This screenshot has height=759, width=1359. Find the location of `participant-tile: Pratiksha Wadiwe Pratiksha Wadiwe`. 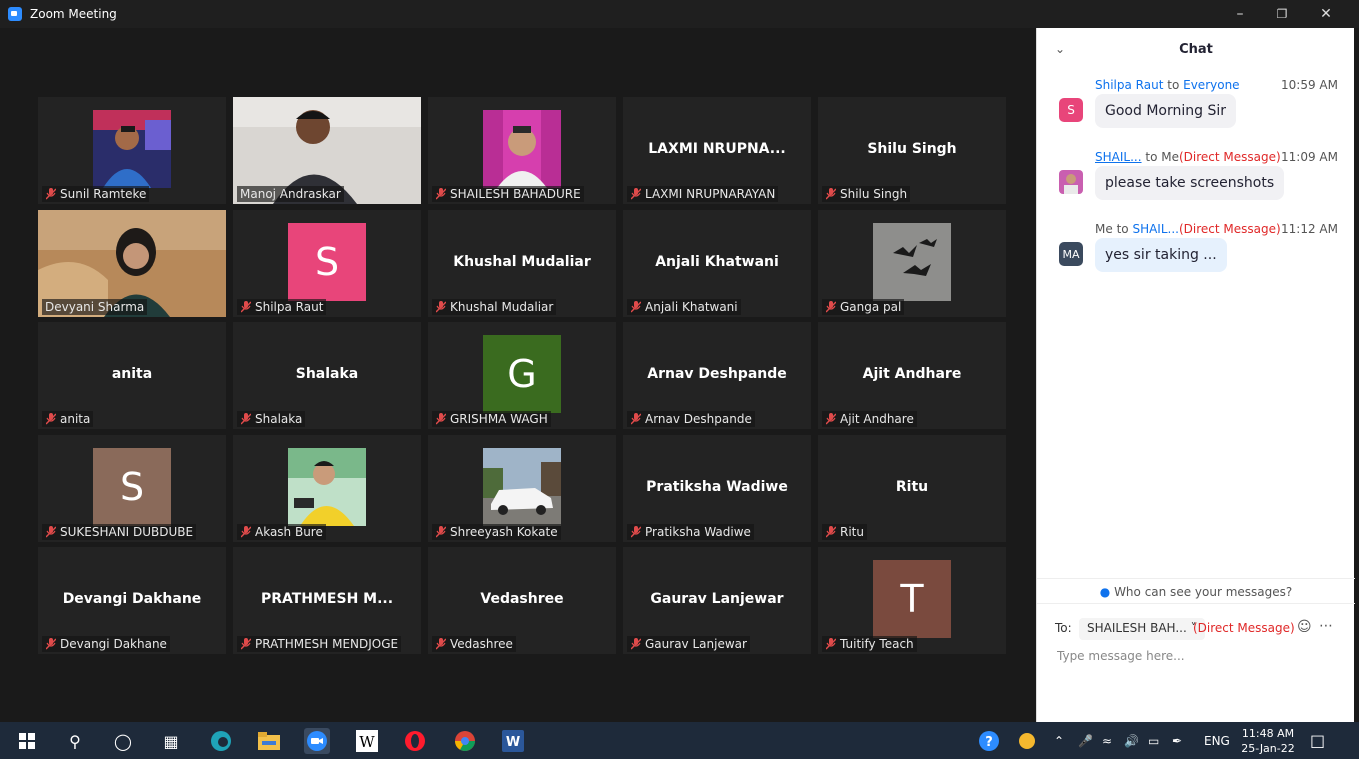

participant-tile: Pratiksha Wadiwe Pratiksha Wadiwe is located at coordinates (717, 488).